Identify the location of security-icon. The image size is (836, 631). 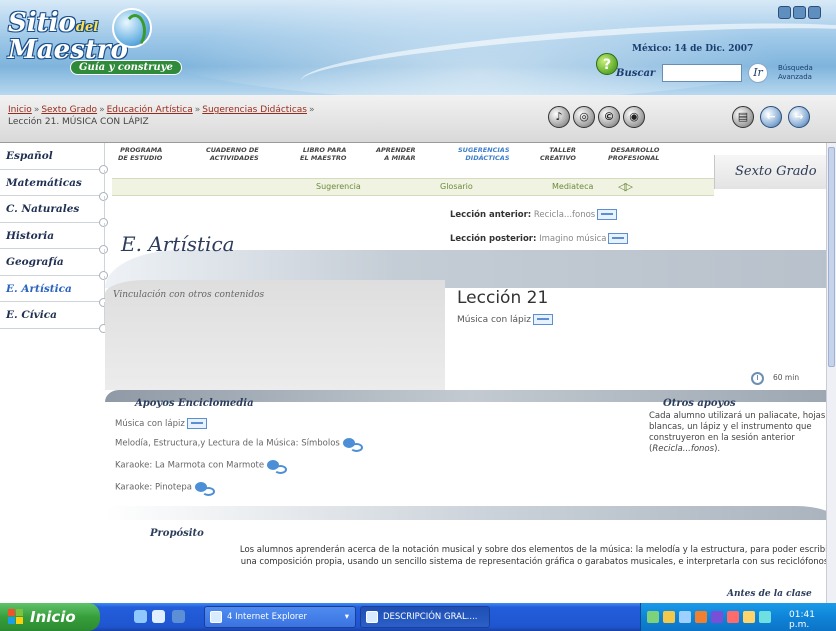
(669, 617).